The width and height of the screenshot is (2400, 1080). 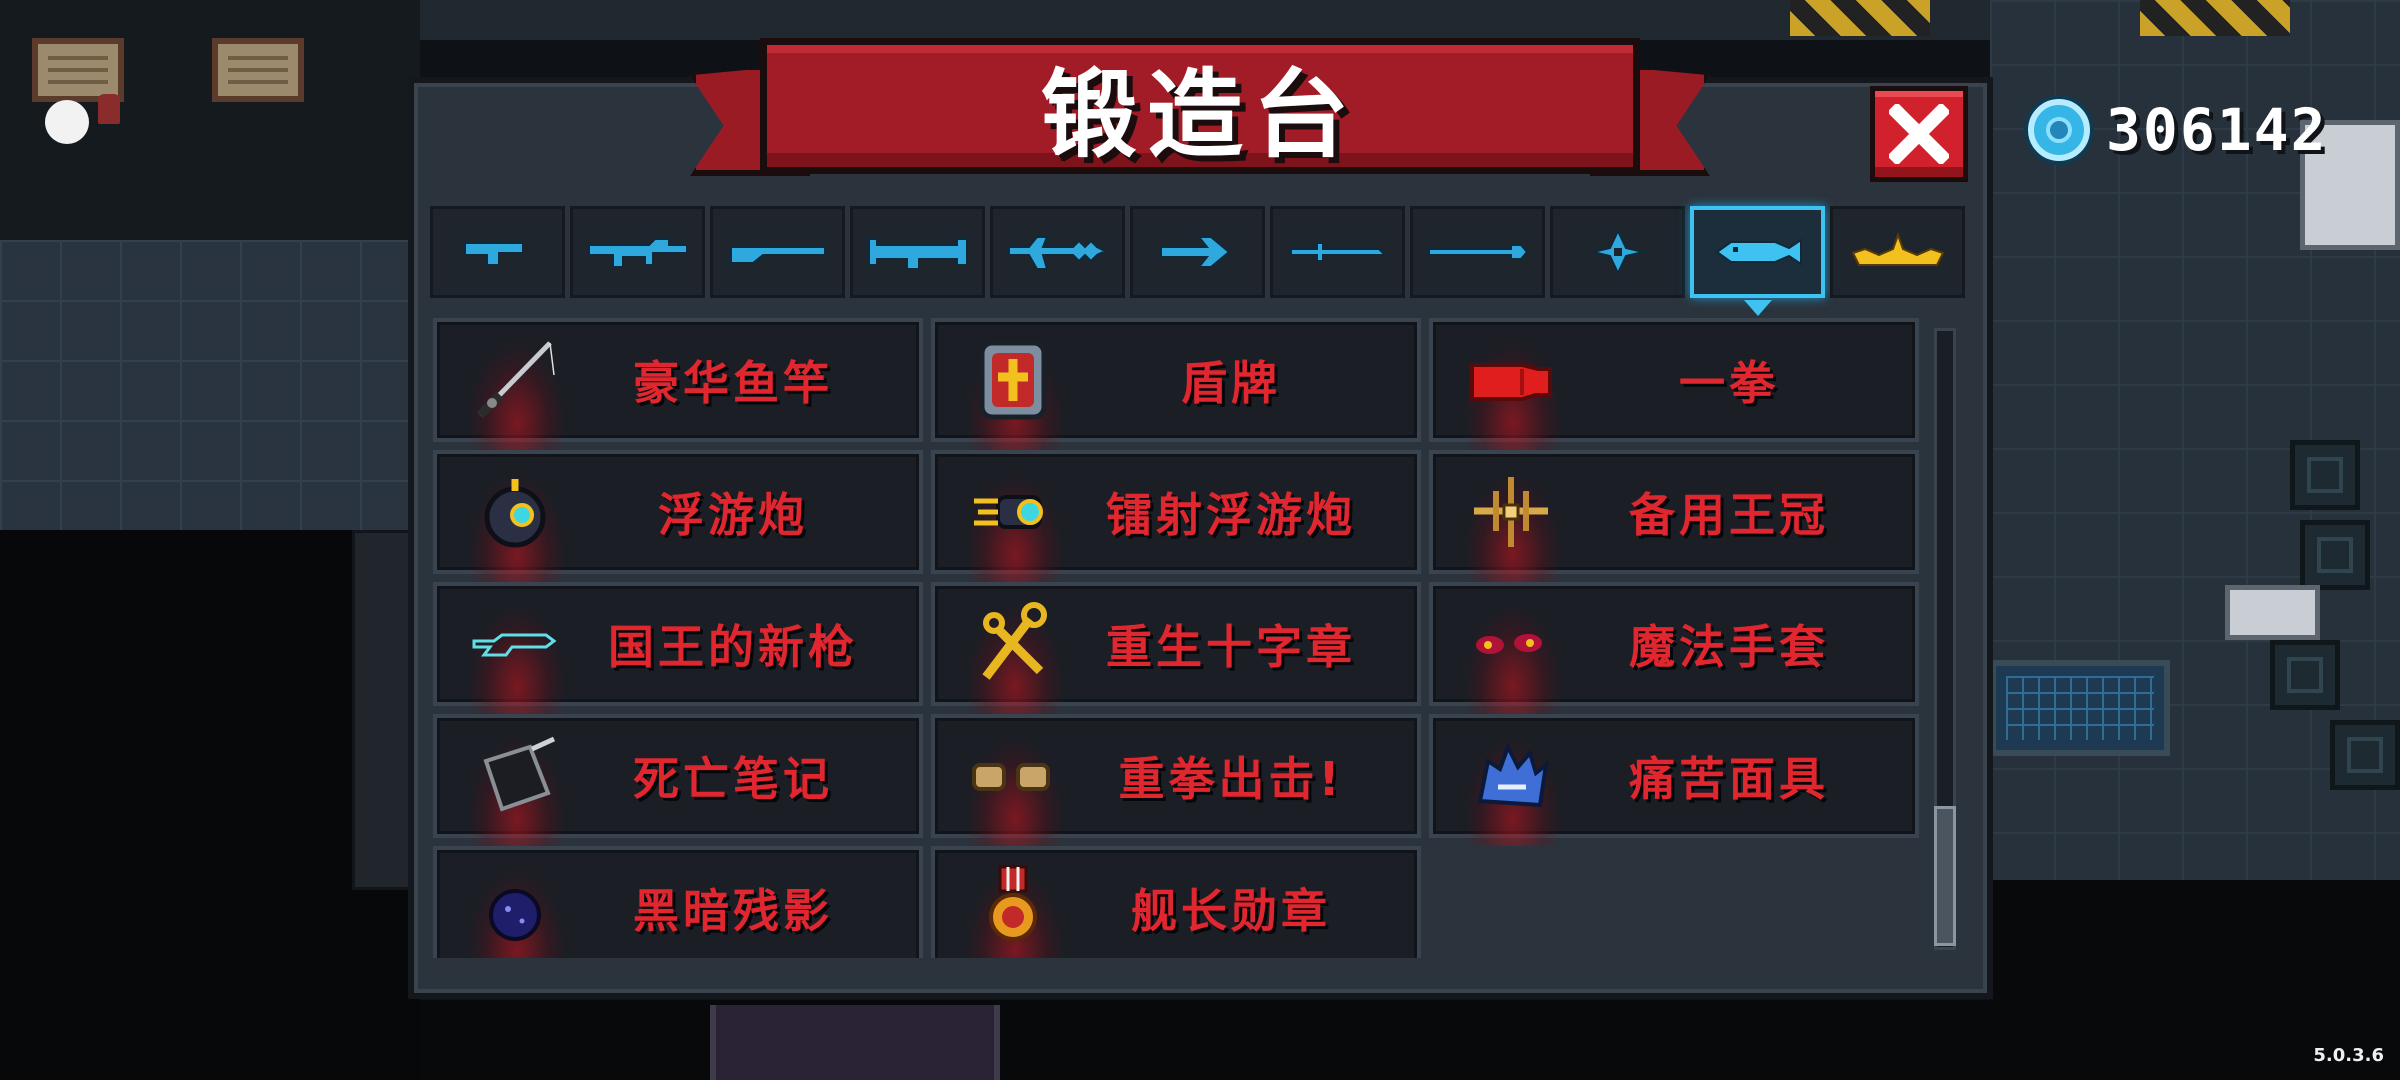 What do you see at coordinates (1729, 779) in the screenshot?
I see `item-name: 痛苦面具` at bounding box center [1729, 779].